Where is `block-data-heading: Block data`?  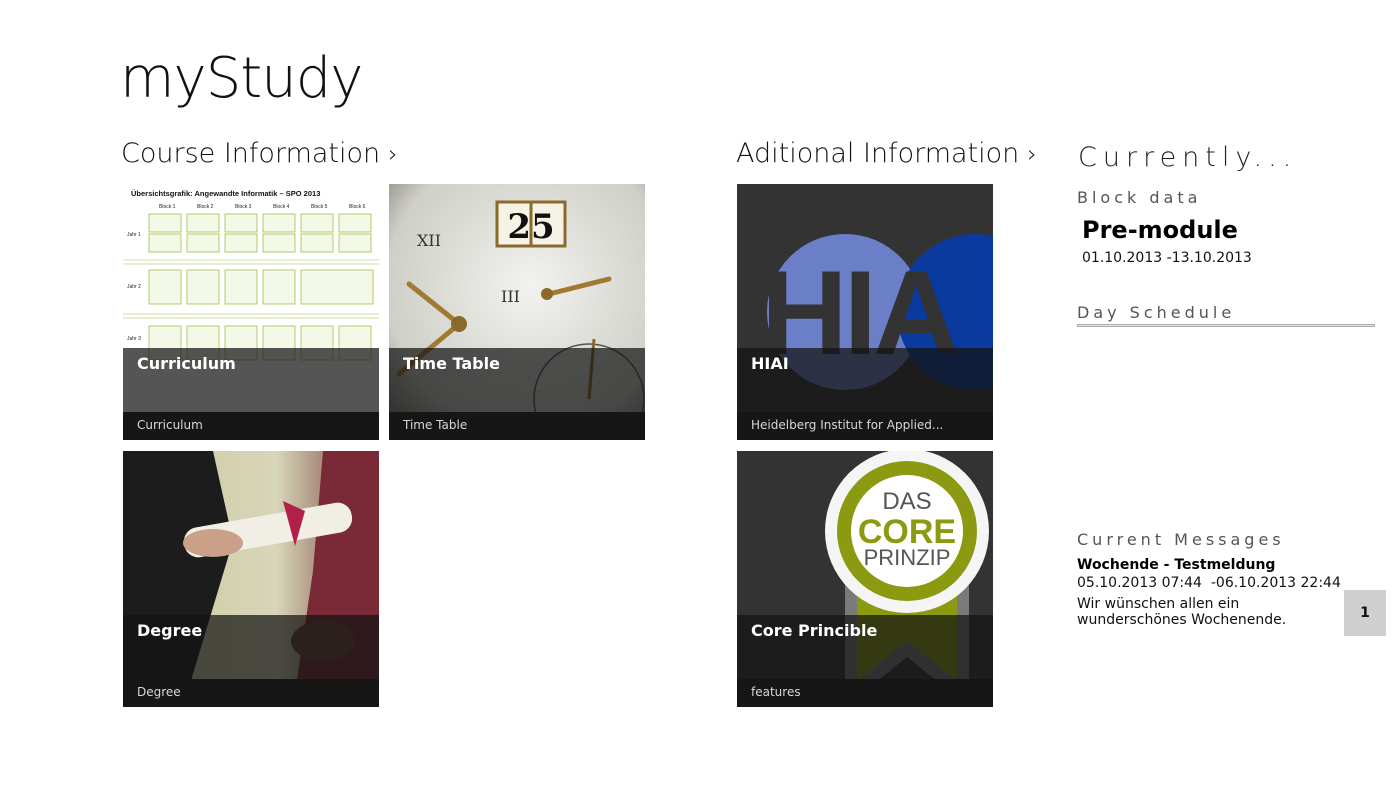 block-data-heading: Block data is located at coordinates (1139, 197).